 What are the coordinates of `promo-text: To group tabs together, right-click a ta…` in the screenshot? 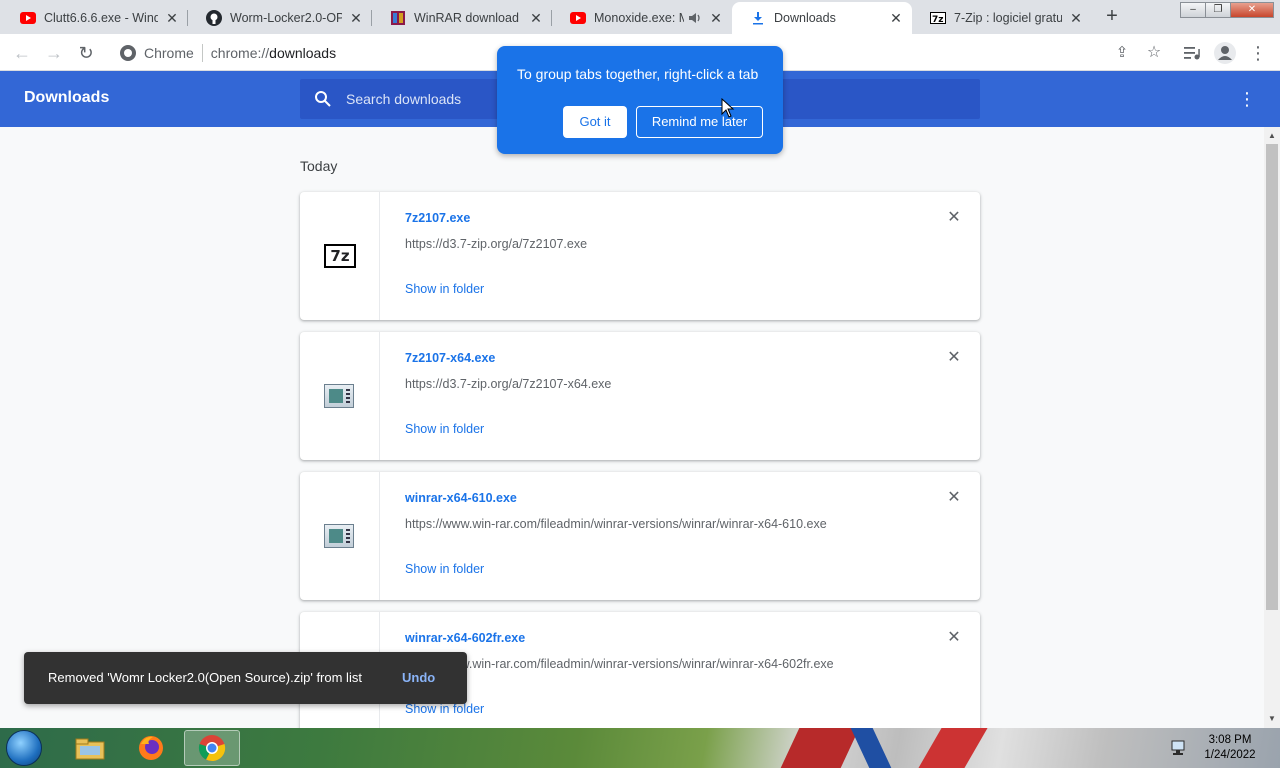 It's located at (638, 74).